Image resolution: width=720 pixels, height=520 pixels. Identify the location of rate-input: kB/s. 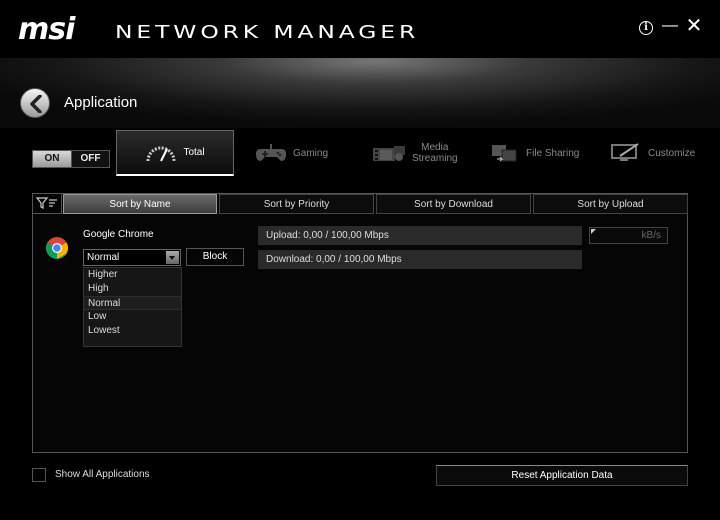
(628, 235).